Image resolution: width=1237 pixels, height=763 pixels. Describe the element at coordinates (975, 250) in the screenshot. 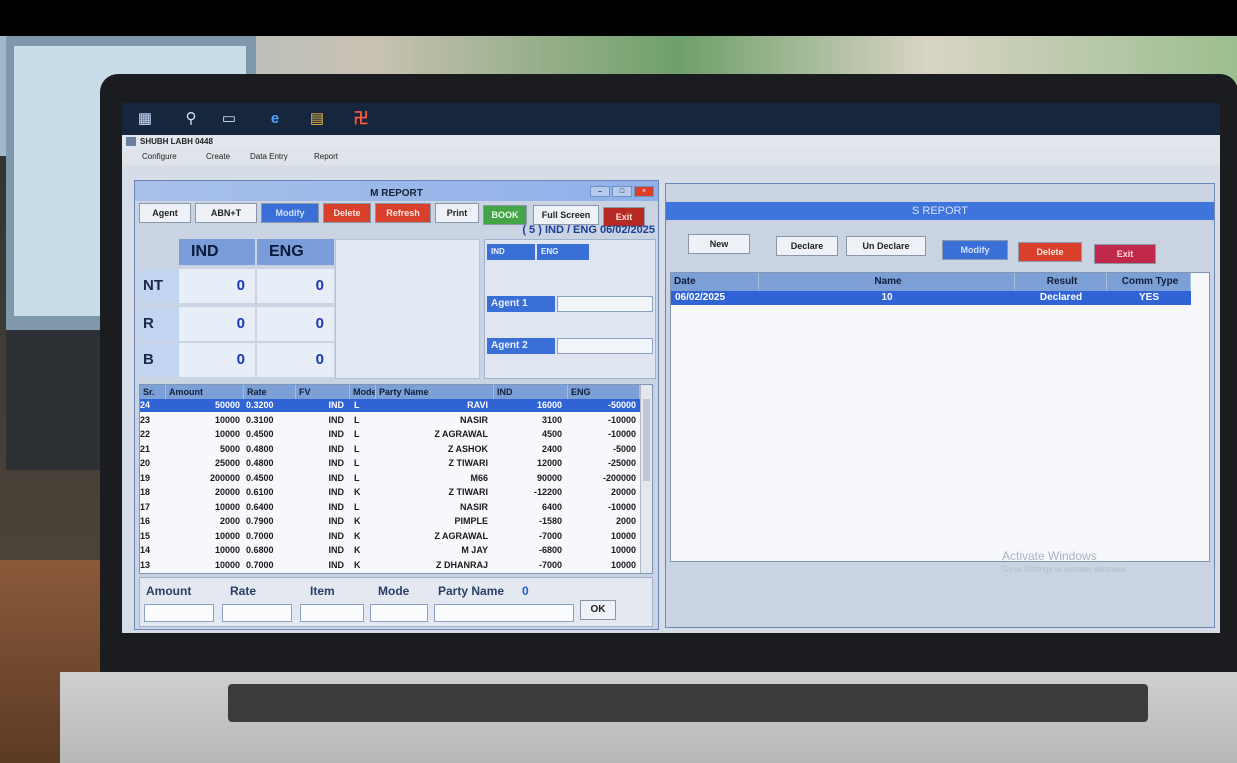

I see `s-modify-button: Modify` at that location.